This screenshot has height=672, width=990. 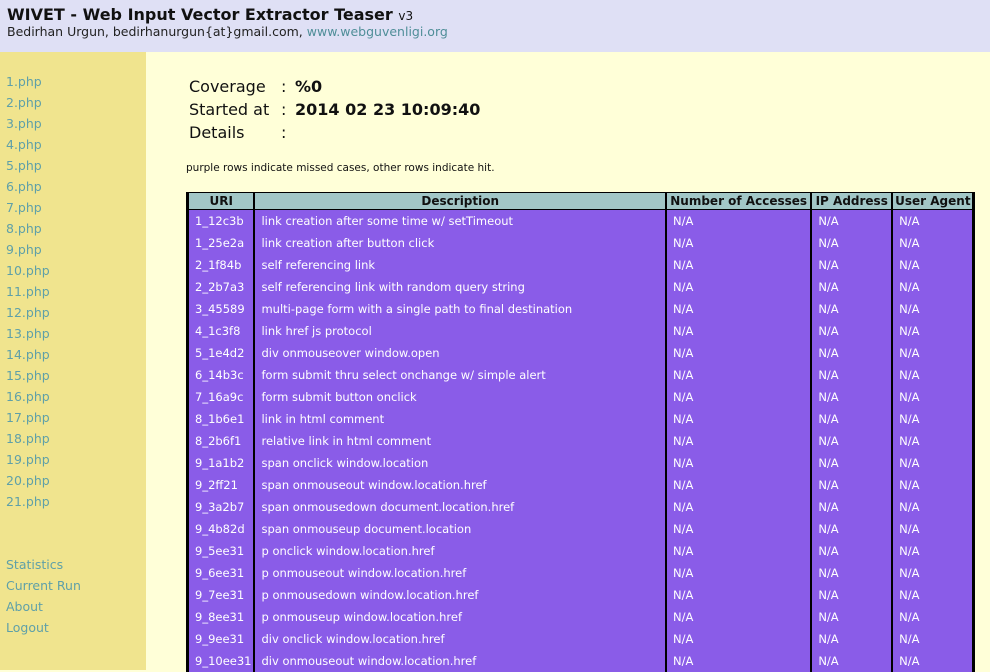 I want to click on cell-description: span onmouseup document.location, so click(x=460, y=529).